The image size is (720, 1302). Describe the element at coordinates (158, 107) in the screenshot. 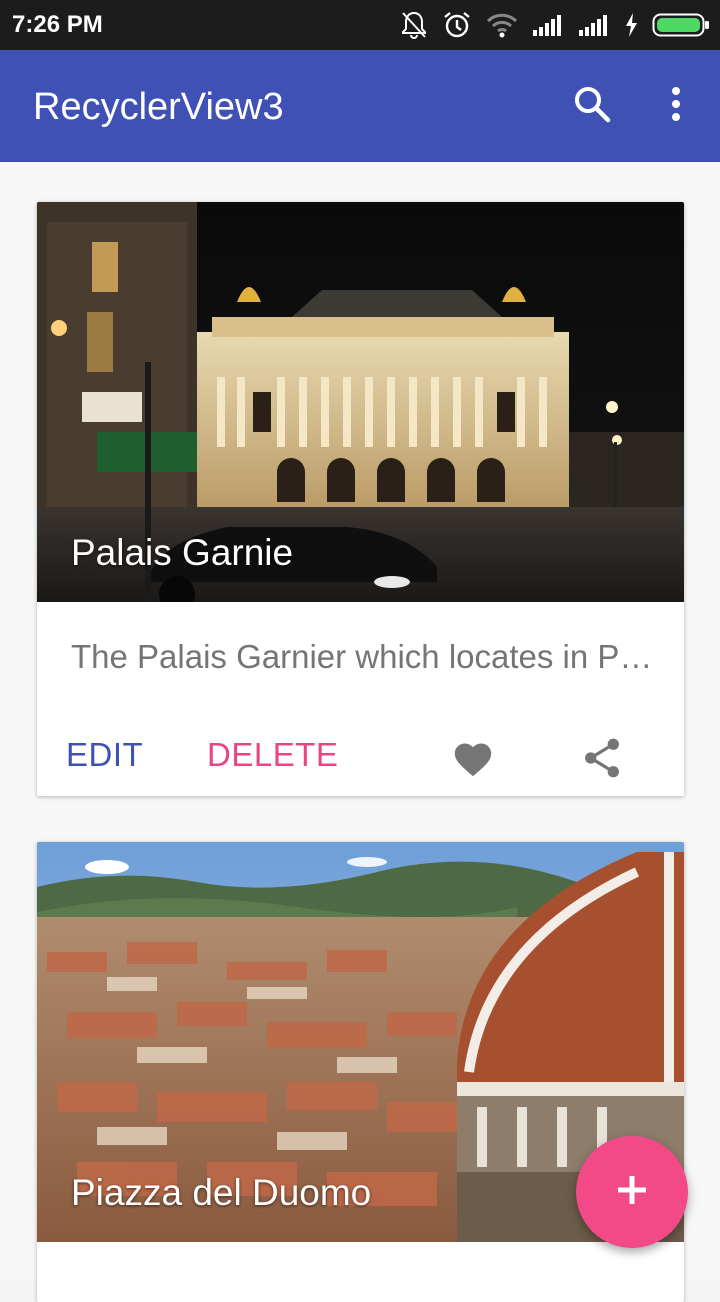

I see `app-title: RecyclerView3` at that location.